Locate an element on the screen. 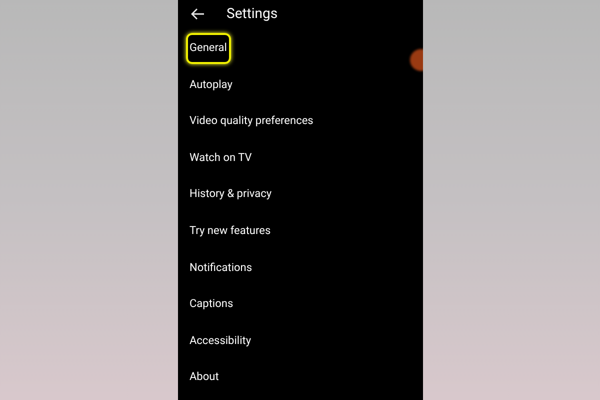  settings-item: General is located at coordinates (208, 48).